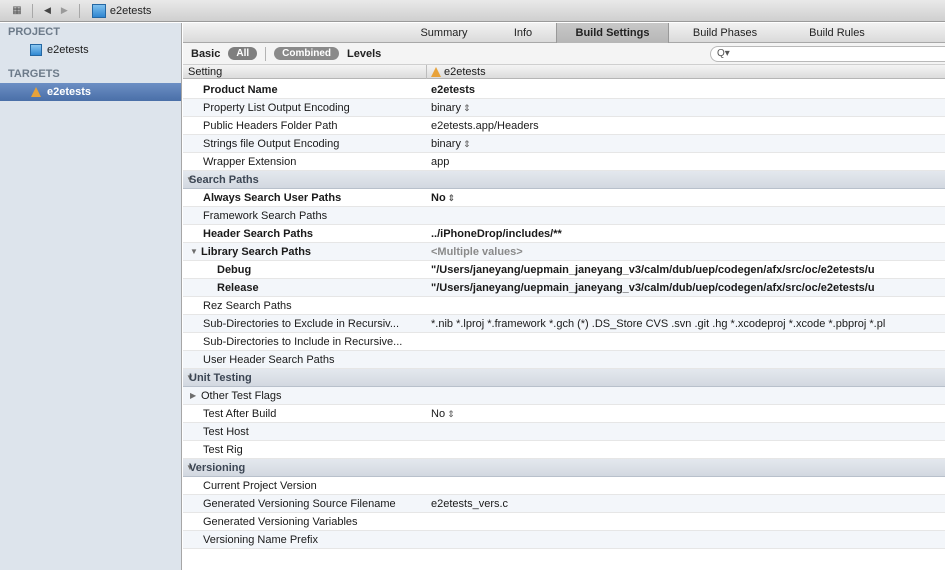 This screenshot has height=570, width=945. I want to click on setting-row: ▼ Library Search Paths <Multiple values>, so click(564, 252).